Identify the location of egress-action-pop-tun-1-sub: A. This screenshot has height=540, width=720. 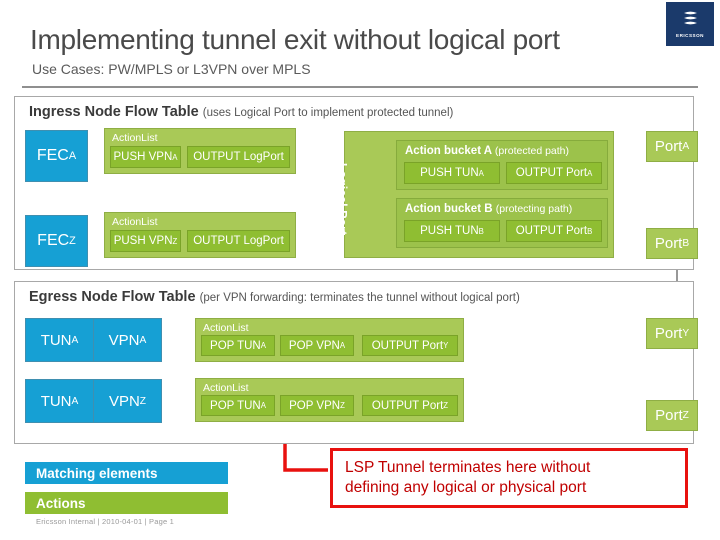
(263, 345).